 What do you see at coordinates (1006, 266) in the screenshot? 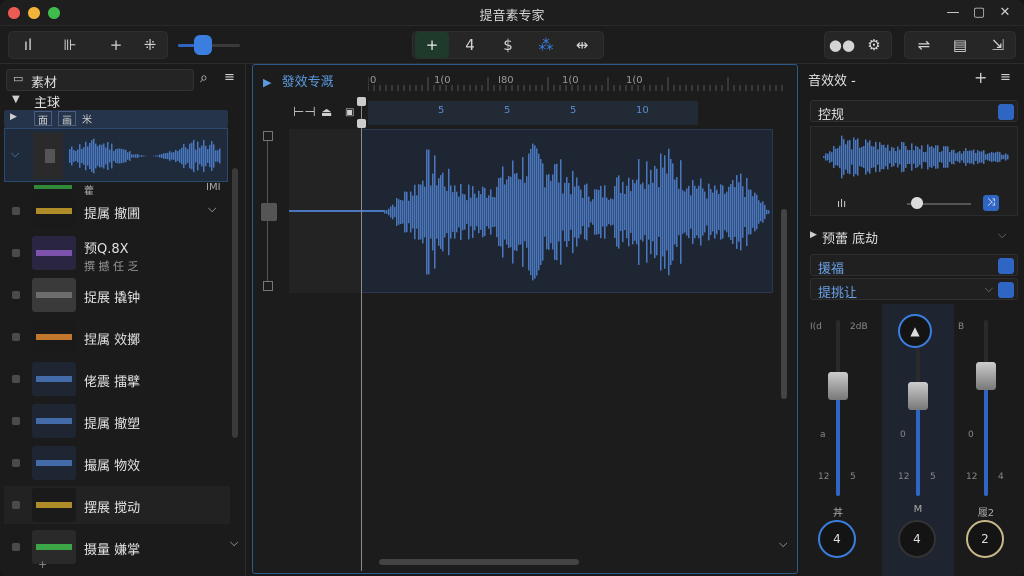
I see `param-stepper-icon` at bounding box center [1006, 266].